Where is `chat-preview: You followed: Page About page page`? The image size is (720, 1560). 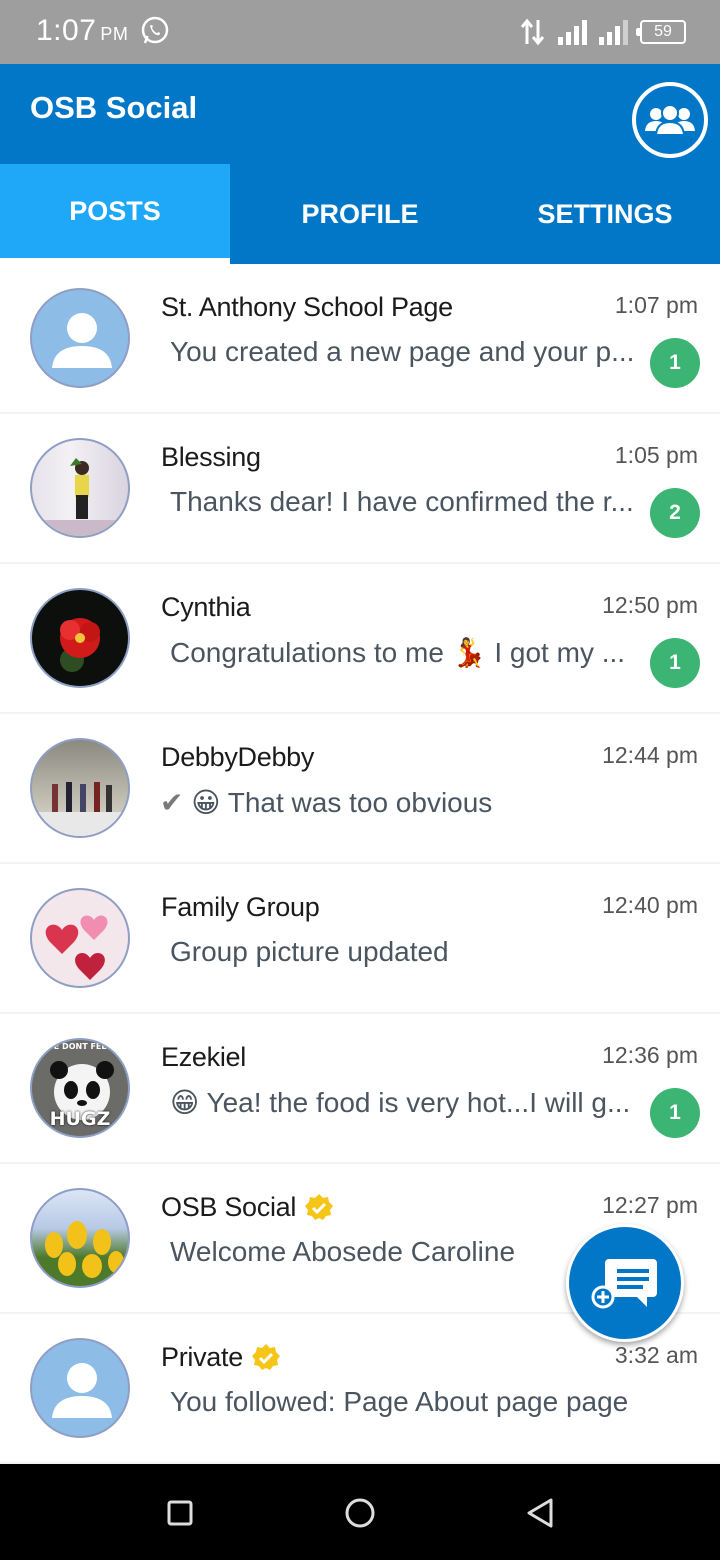
chat-preview: You followed: Page About page page is located at coordinates (399, 1401).